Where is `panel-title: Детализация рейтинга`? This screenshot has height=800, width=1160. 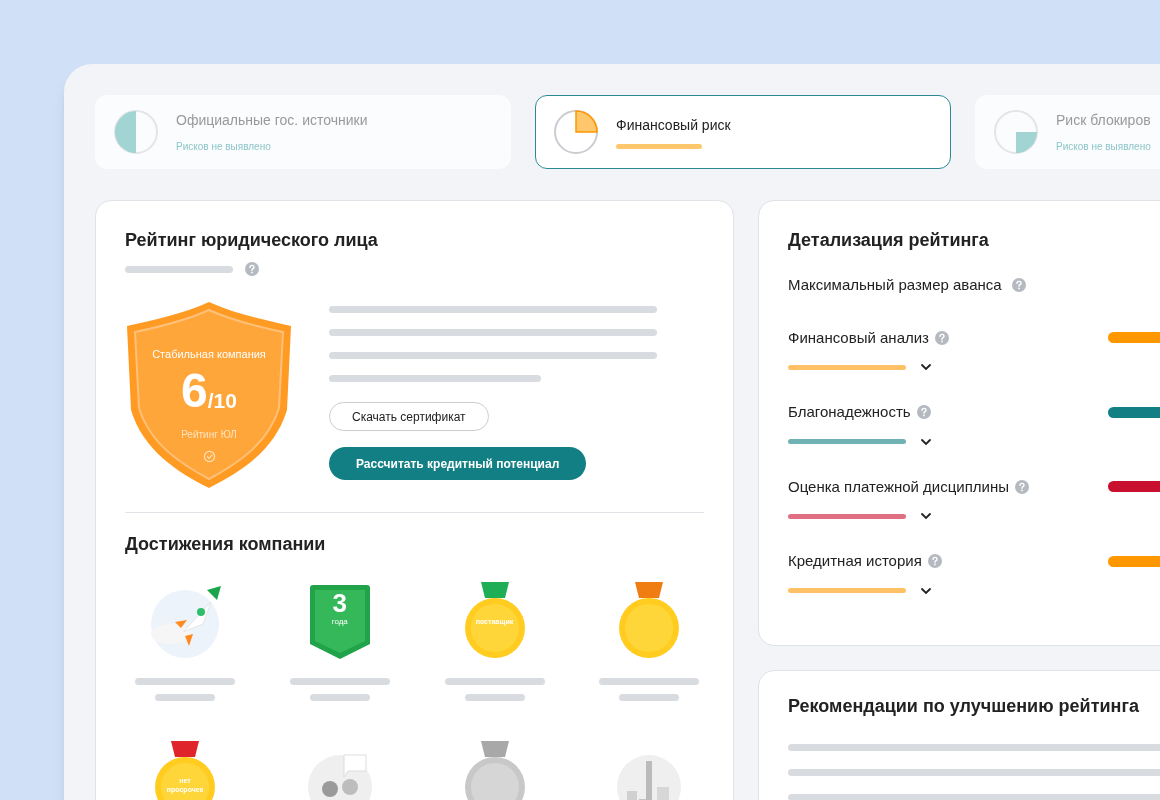 panel-title: Детализация рейтинга is located at coordinates (889, 240).